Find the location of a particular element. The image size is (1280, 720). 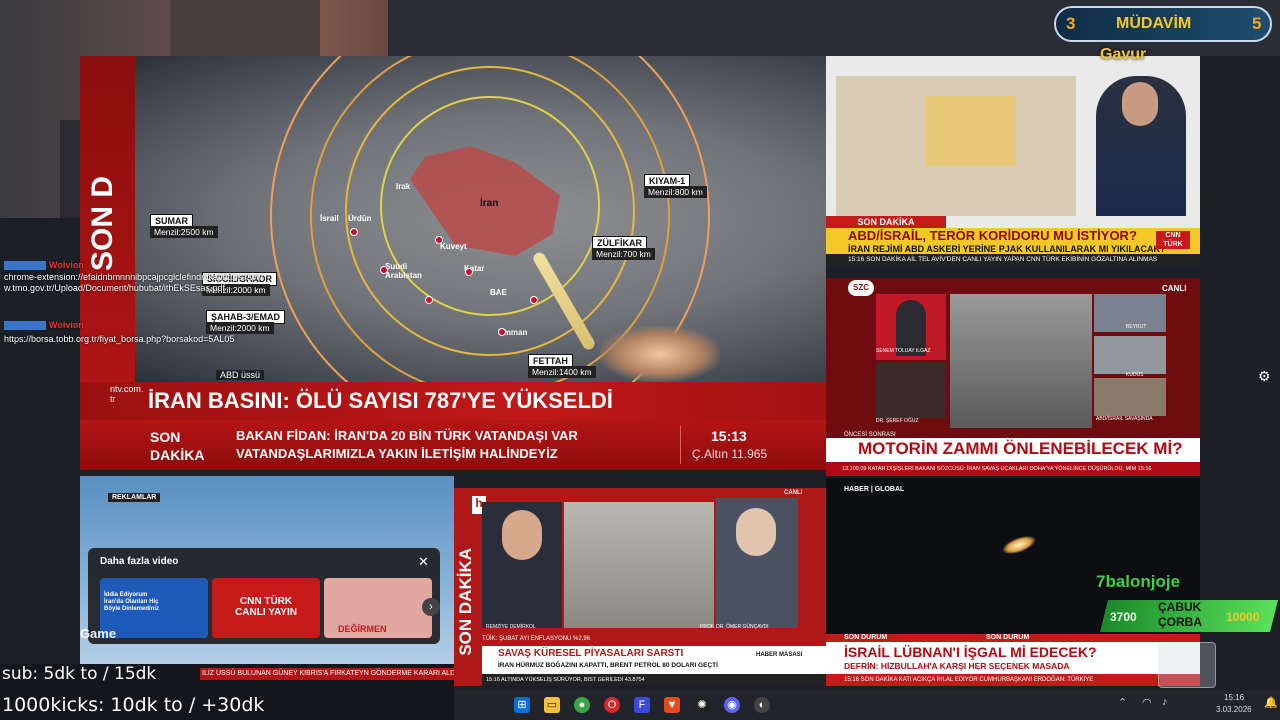

gear-icon: ⚙ is located at coordinates (1264, 376).